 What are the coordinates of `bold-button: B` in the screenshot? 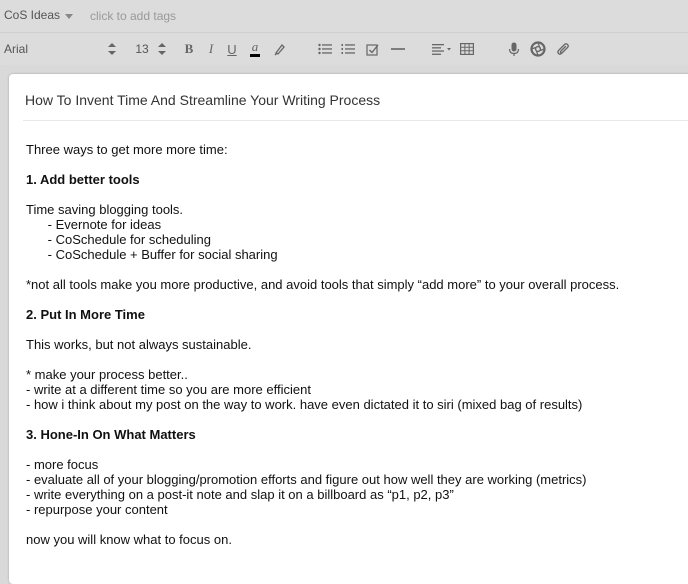 It's located at (189, 49).